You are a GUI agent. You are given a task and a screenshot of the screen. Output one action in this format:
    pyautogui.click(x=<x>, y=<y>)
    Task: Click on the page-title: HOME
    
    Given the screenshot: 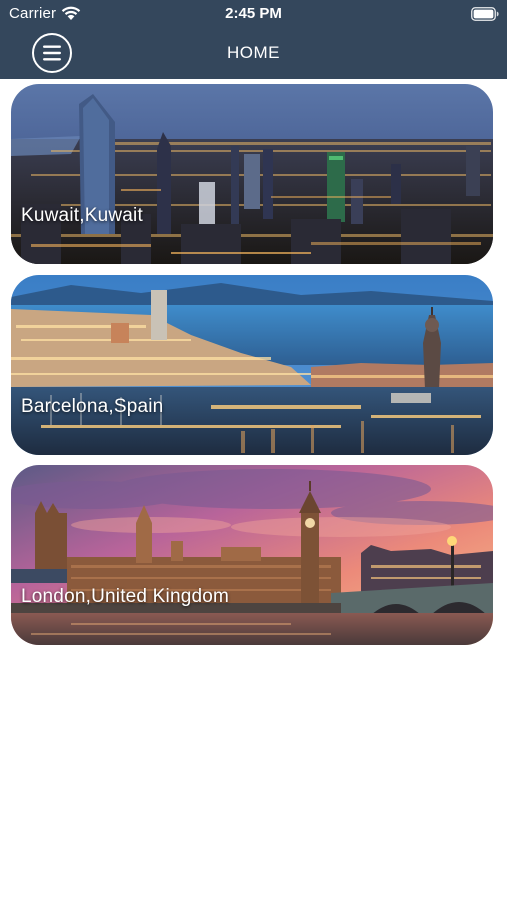 What is the action you would take?
    pyautogui.click(x=253, y=52)
    